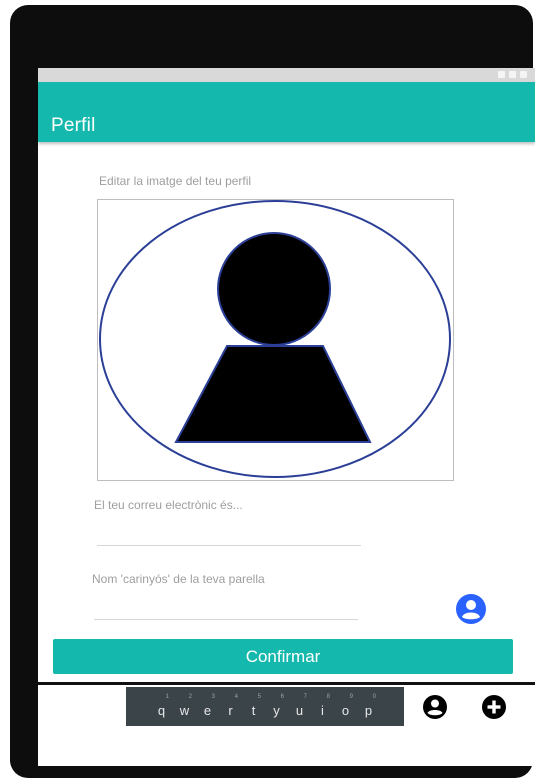 The height and width of the screenshot is (783, 536). I want to click on status-bar, so click(286, 75).